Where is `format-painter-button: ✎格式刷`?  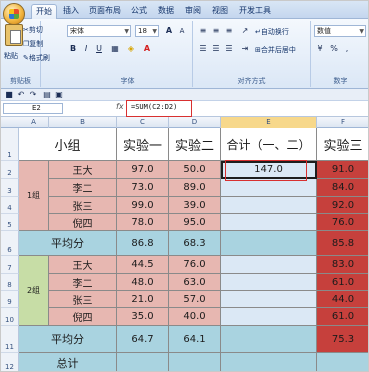
format-painter-button: ✎格式刷 is located at coordinates (36, 58).